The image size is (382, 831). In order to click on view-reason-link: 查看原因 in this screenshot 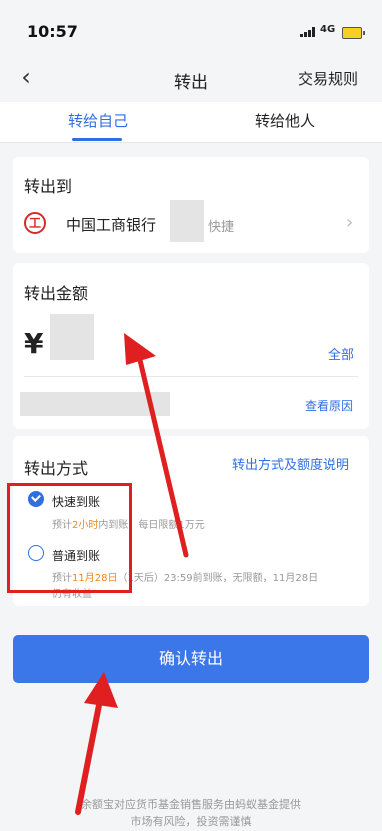, I will do `click(329, 405)`.